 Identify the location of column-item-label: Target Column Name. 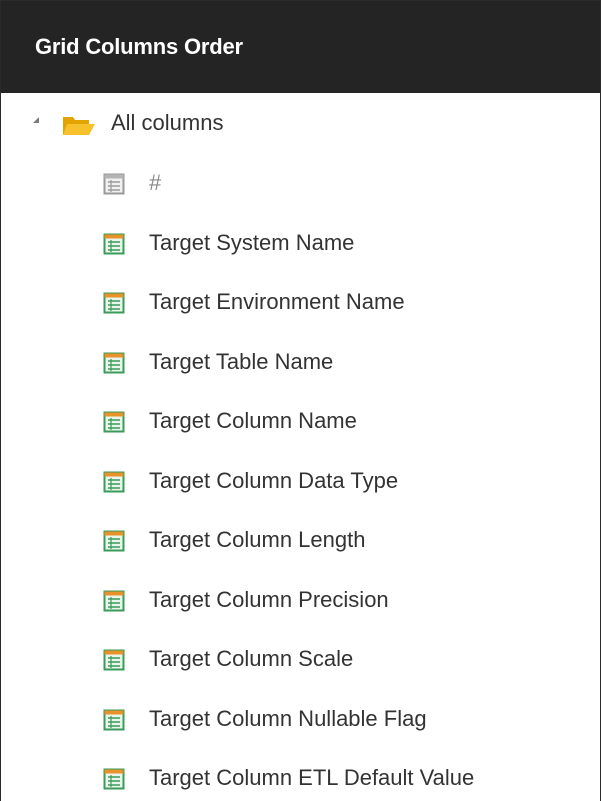
(253, 420).